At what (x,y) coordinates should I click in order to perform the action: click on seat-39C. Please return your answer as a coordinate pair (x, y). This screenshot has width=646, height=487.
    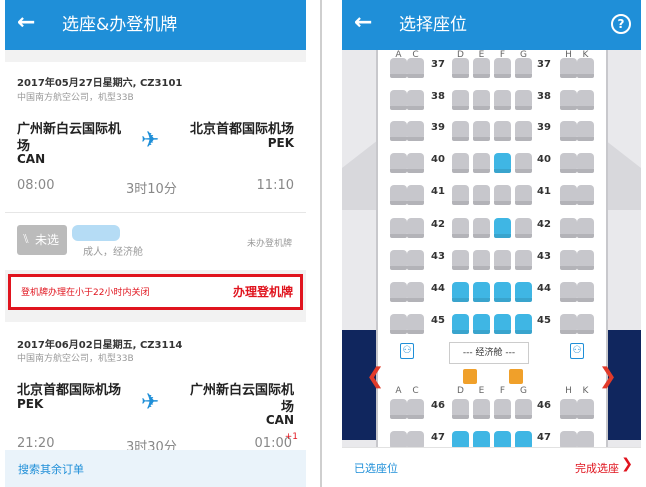
    Looking at the image, I should click on (415, 129).